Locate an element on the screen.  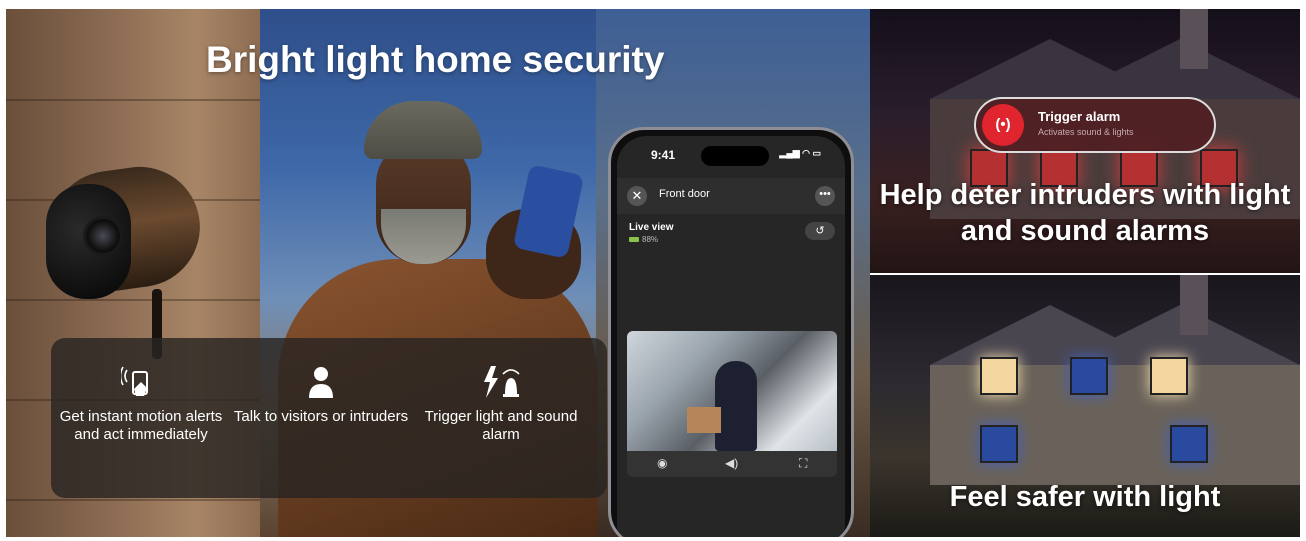
feature-label: Trigger light and sound alarm is located at coordinates (501, 425).